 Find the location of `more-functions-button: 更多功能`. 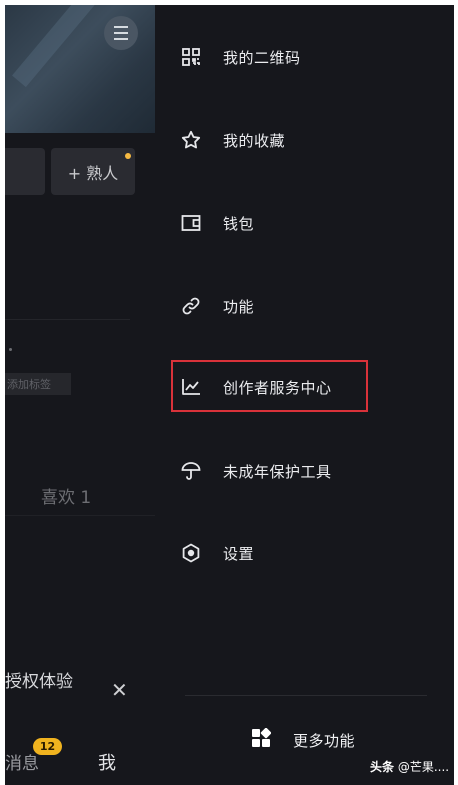

more-functions-button: 更多功能 is located at coordinates (303, 739).